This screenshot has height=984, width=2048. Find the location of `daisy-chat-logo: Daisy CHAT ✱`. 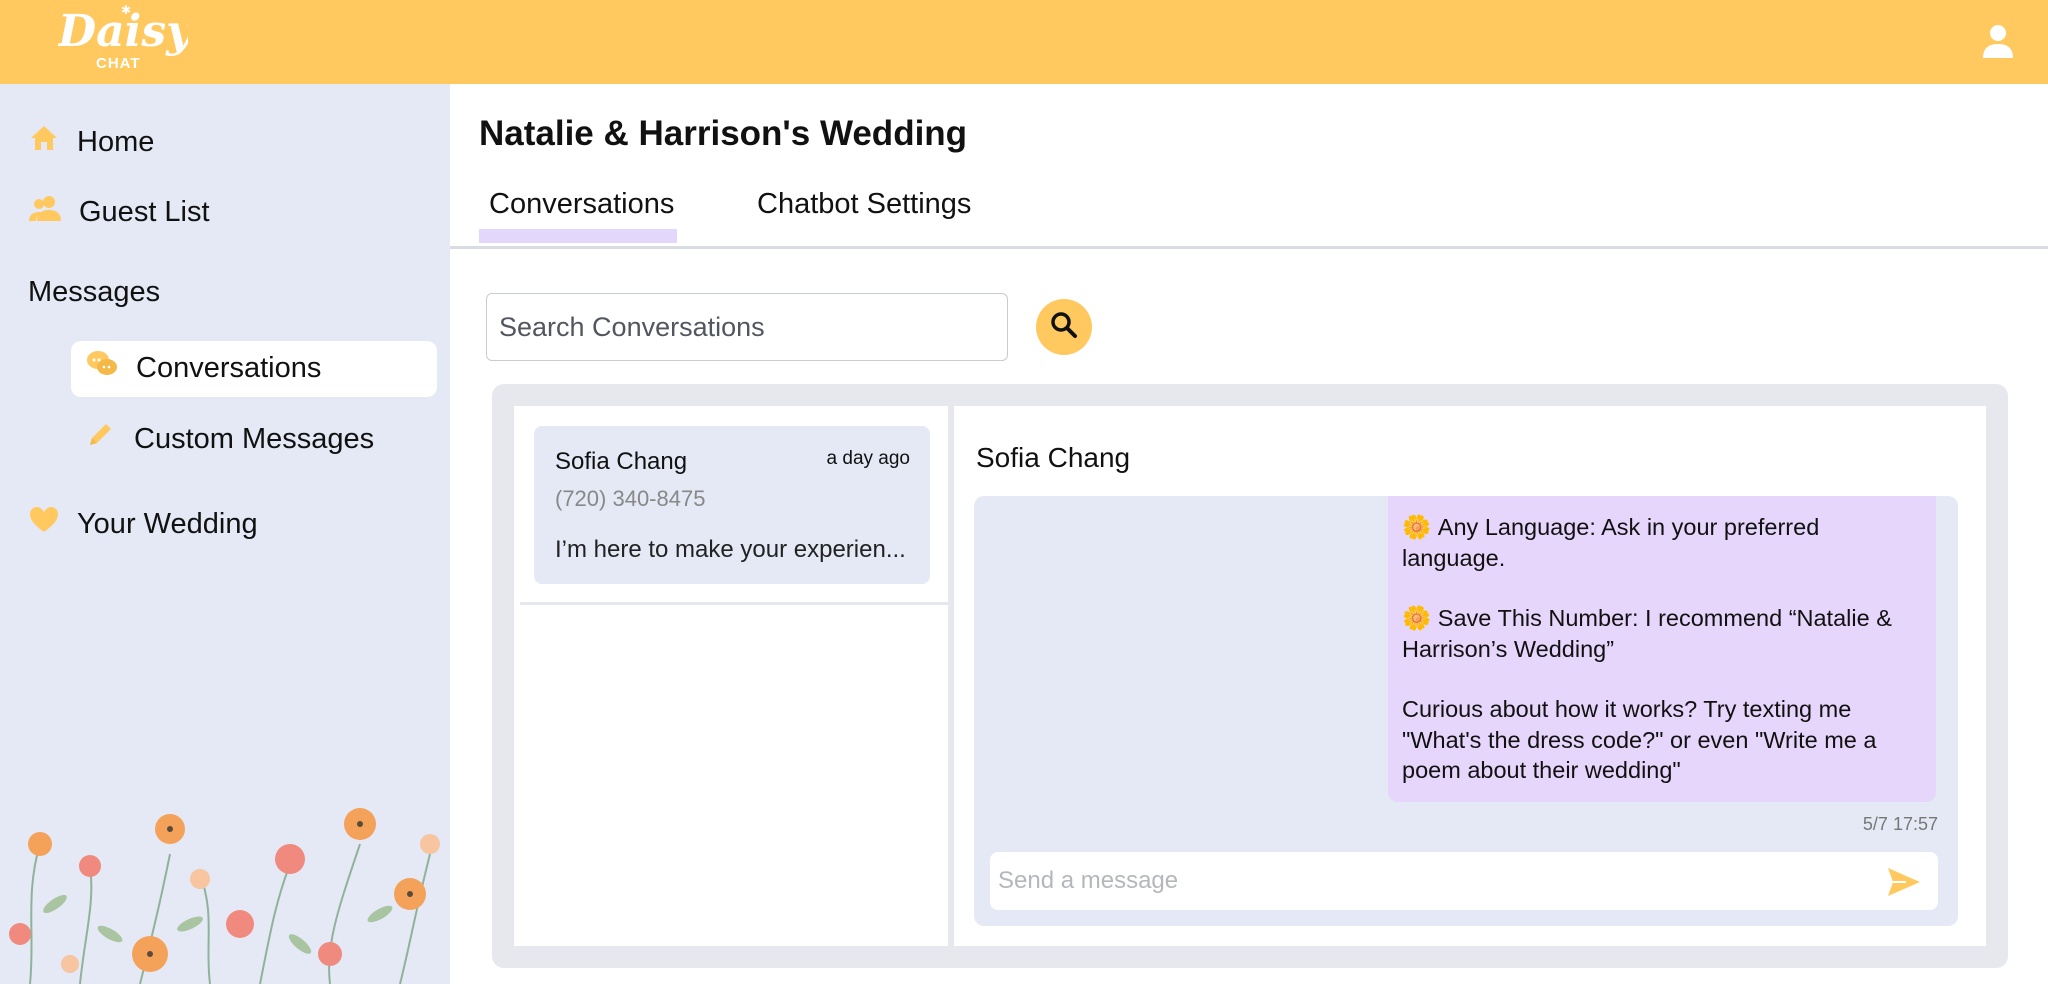

daisy-chat-logo: Daisy CHAT ✱ is located at coordinates (125, 38).